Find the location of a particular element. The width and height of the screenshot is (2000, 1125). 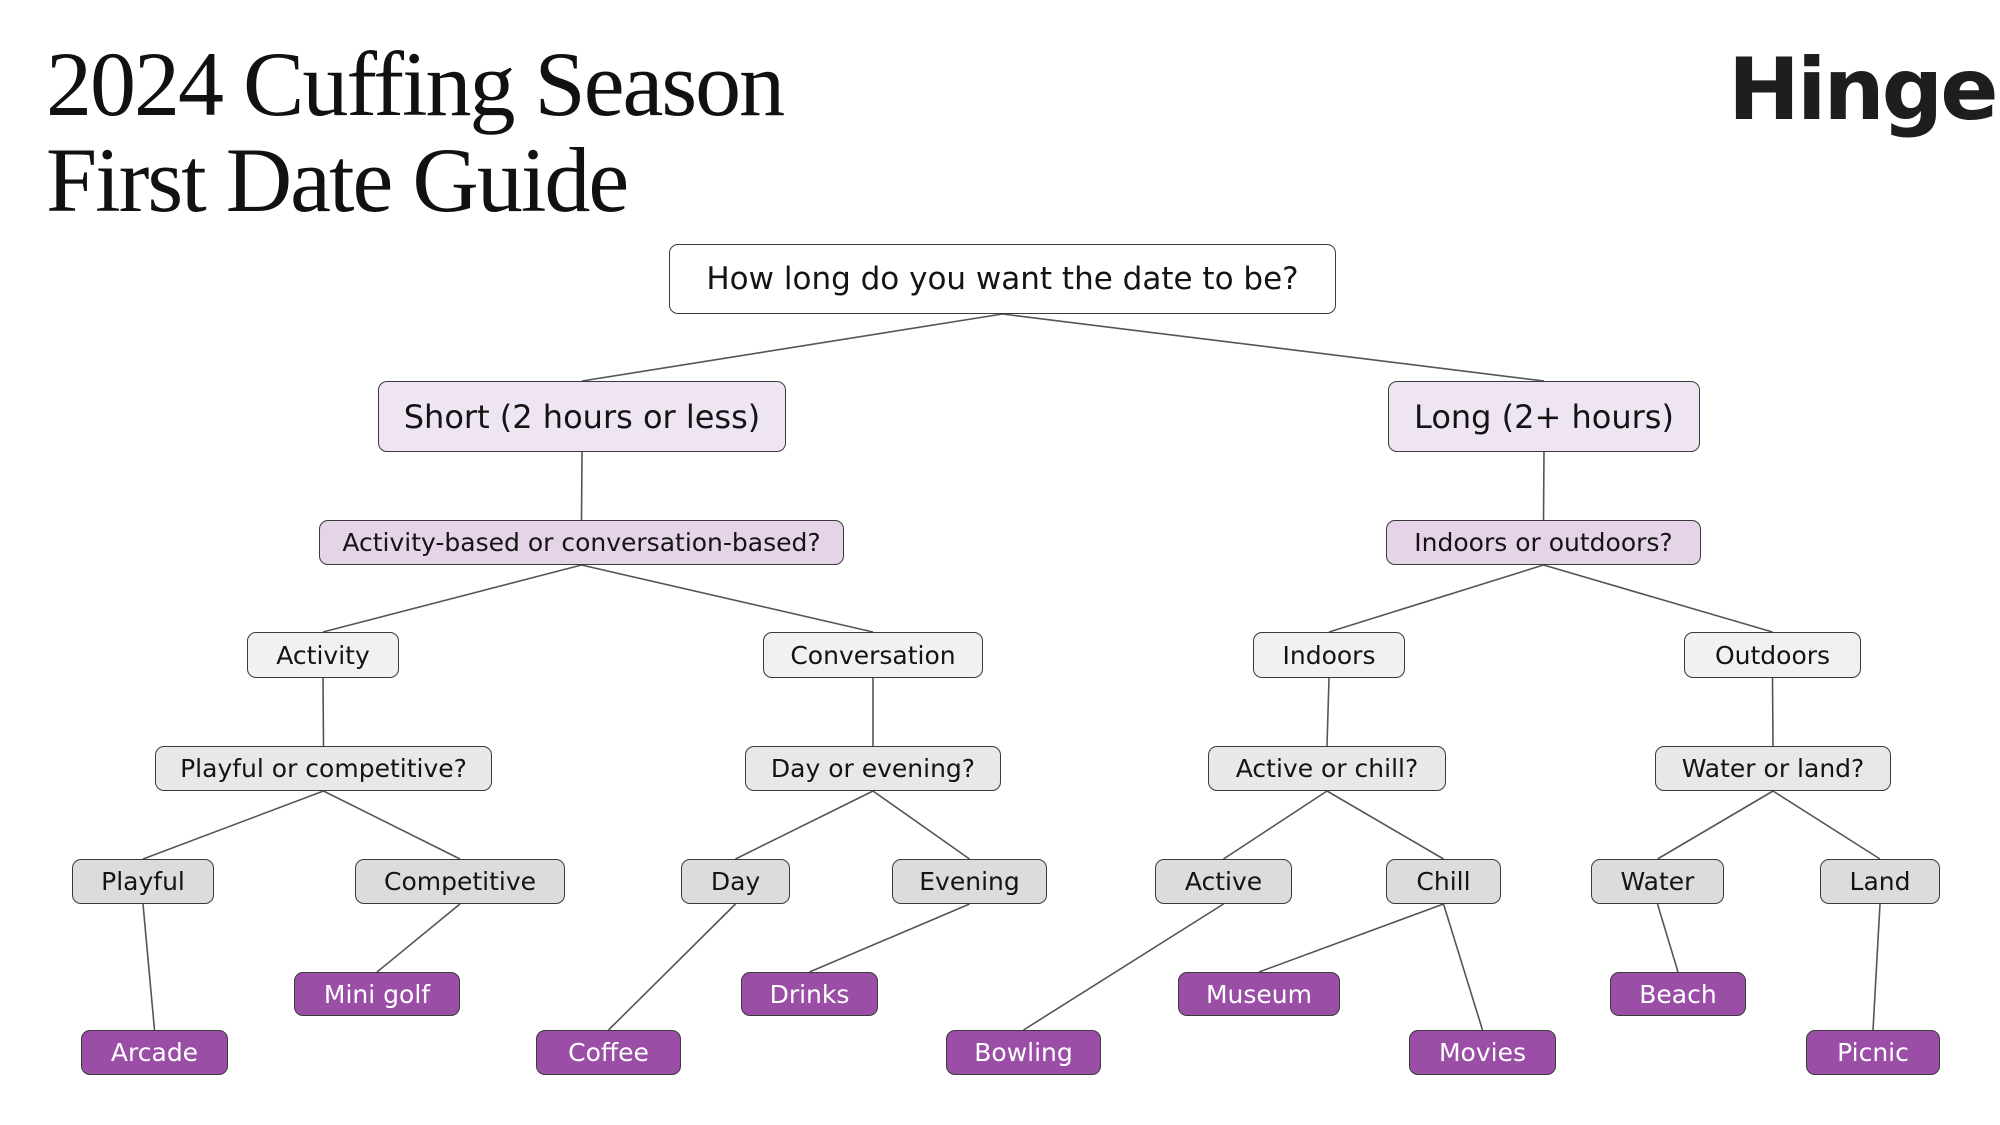

long-duration-node: Long (2+ hours) is located at coordinates (1544, 416).